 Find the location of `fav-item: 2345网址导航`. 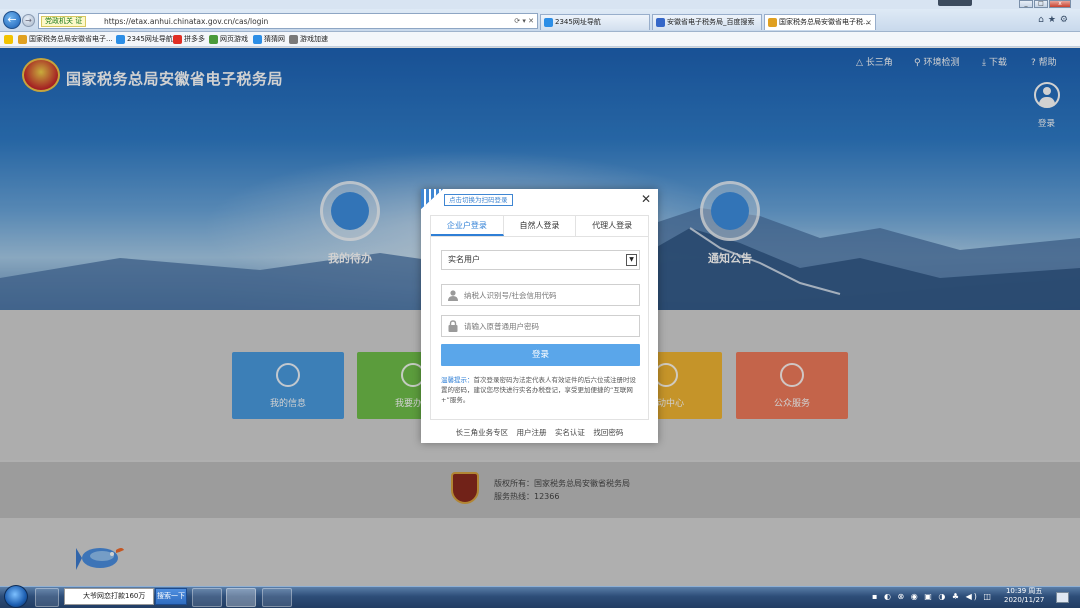

fav-item: 2345网址导航 is located at coordinates (144, 39).